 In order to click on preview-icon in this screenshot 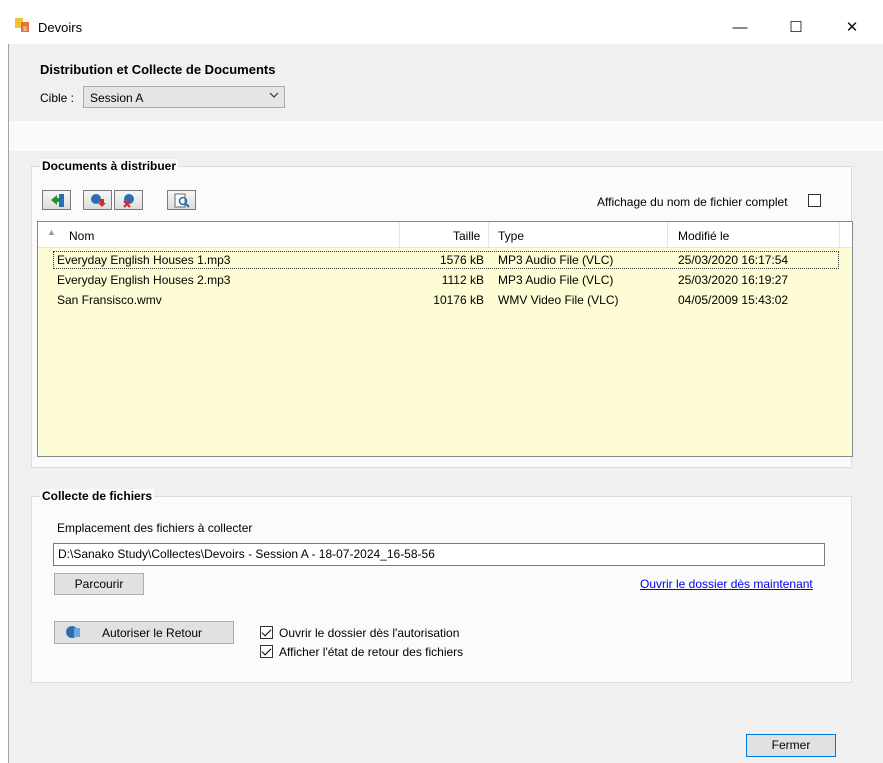, I will do `click(182, 200)`.